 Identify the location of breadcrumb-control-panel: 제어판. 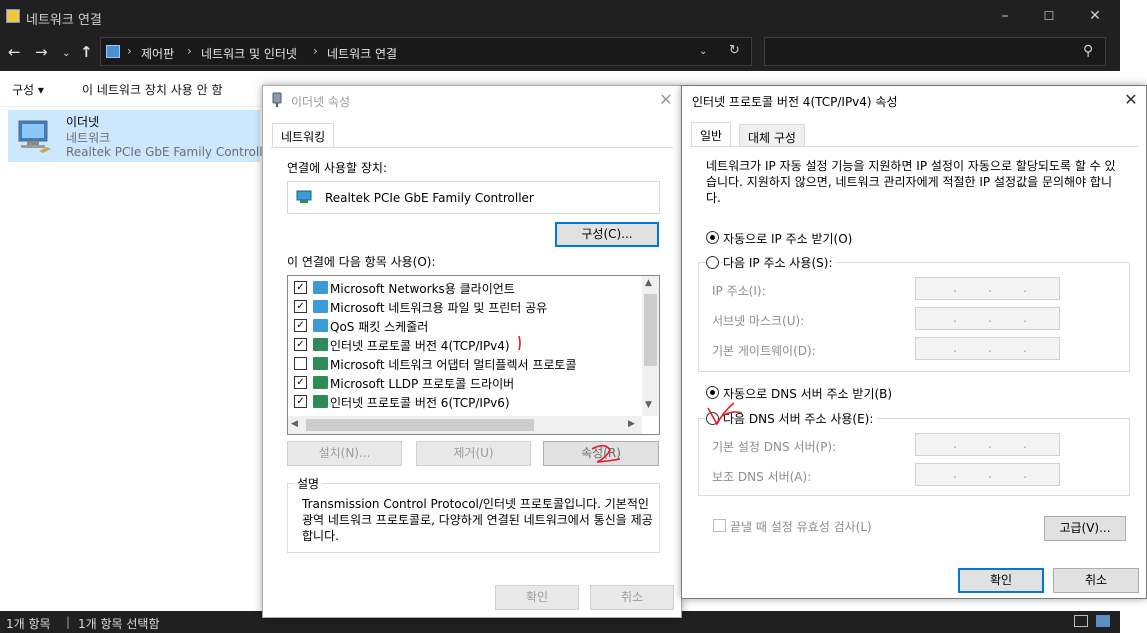
(157, 53).